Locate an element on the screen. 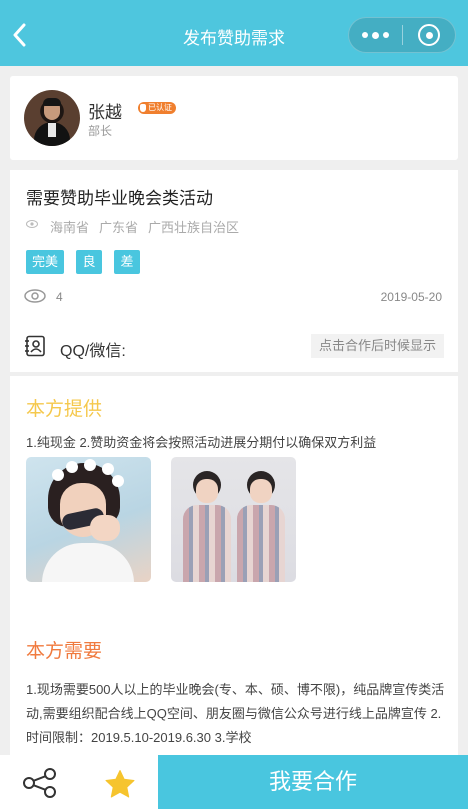 The image size is (468, 809). avatar is located at coordinates (52, 118).